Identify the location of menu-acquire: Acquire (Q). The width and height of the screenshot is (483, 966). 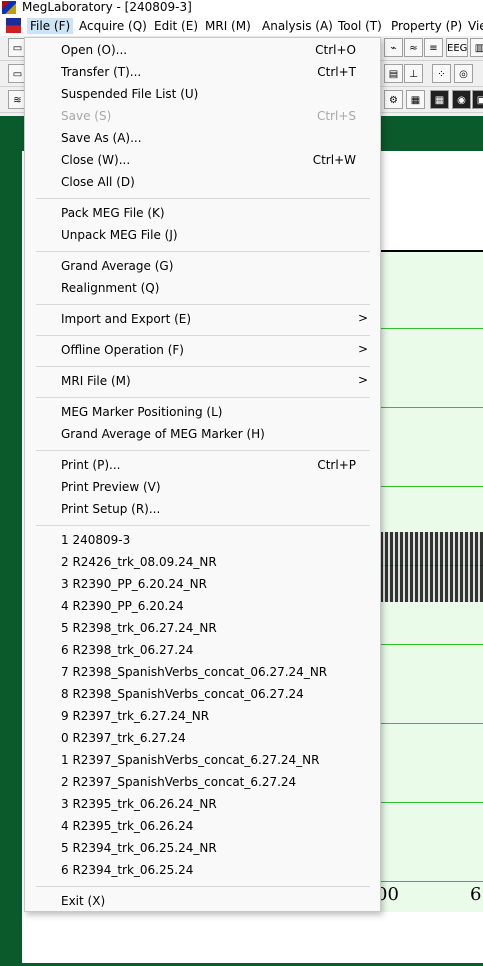
(113, 26).